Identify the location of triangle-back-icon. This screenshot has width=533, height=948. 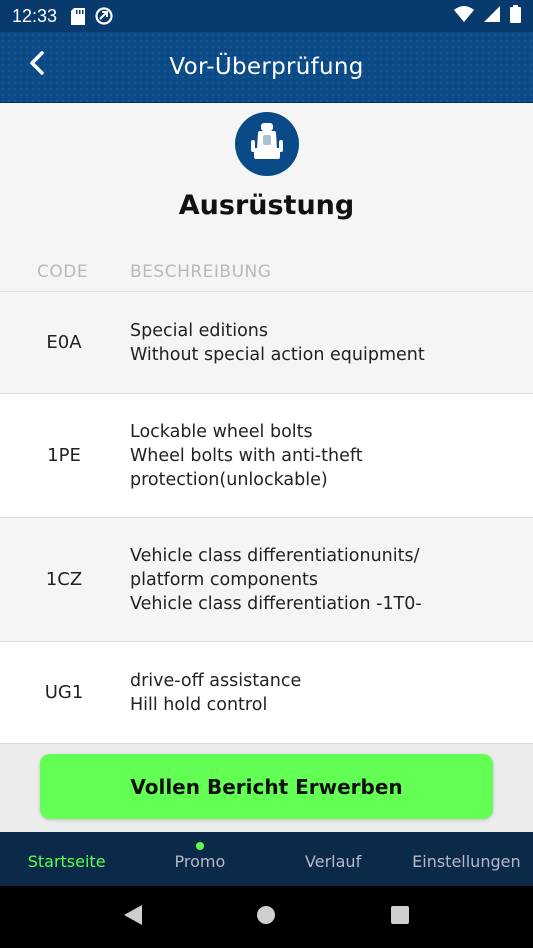
(133, 917).